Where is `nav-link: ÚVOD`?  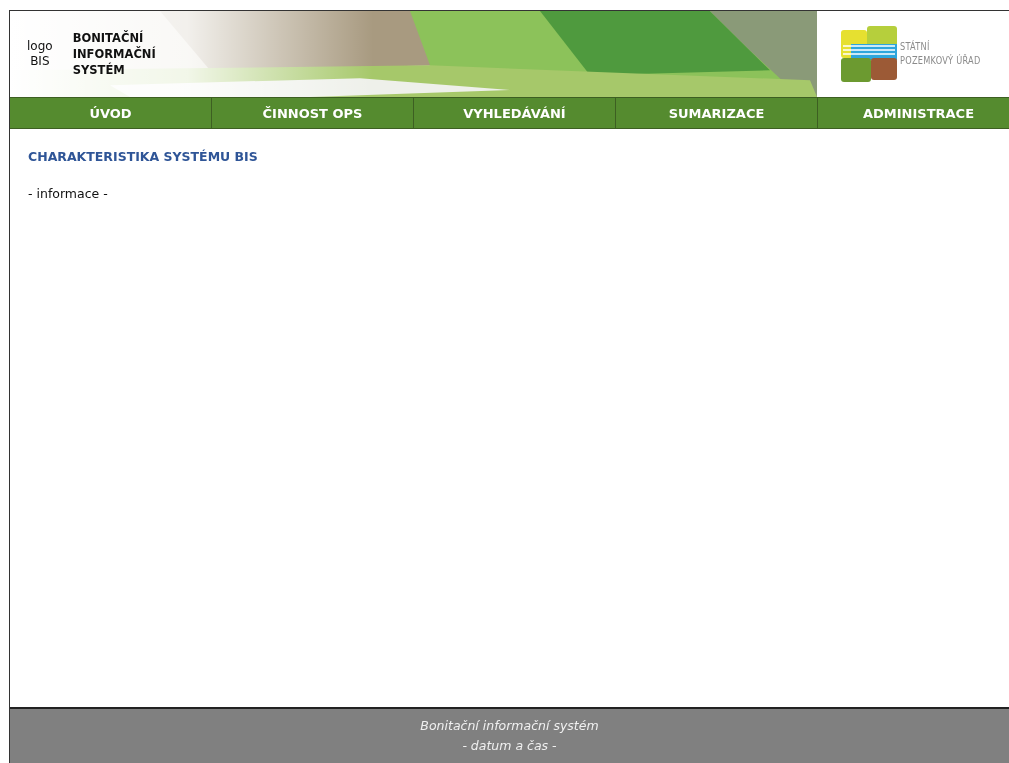
nav-link: ÚVOD is located at coordinates (111, 113).